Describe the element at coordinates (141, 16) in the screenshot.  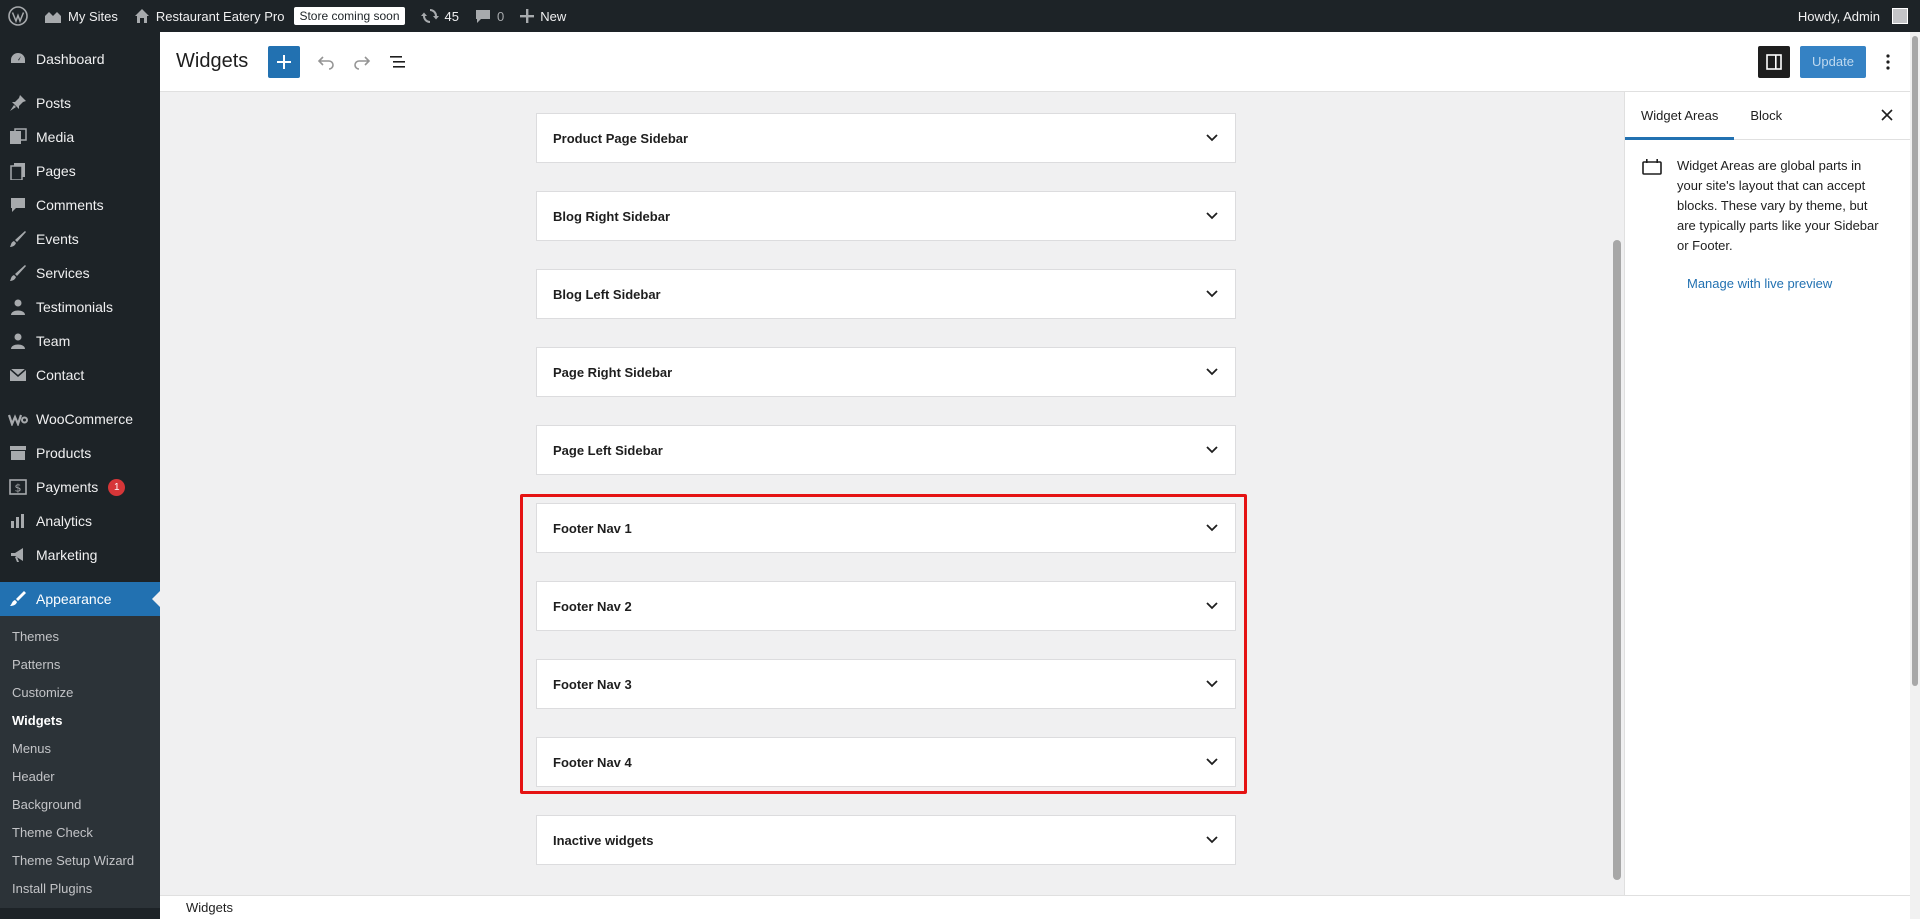
I see `home-icon` at that location.